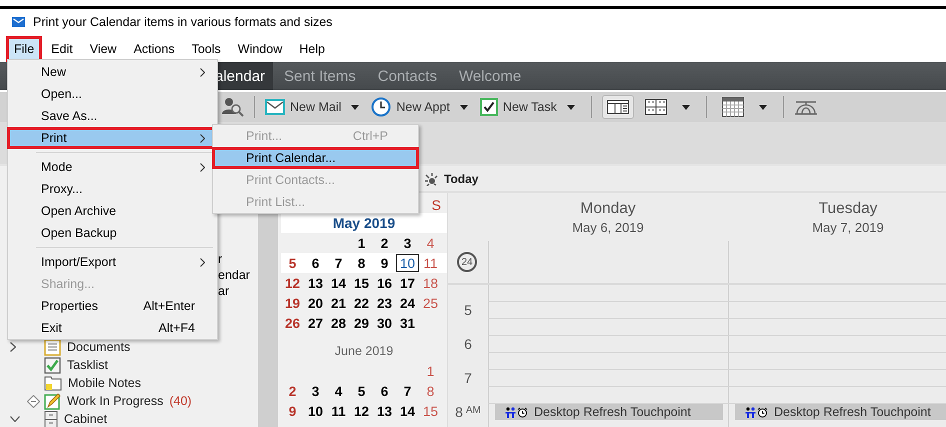 The width and height of the screenshot is (946, 427). I want to click on calendar-day: 23, so click(384, 303).